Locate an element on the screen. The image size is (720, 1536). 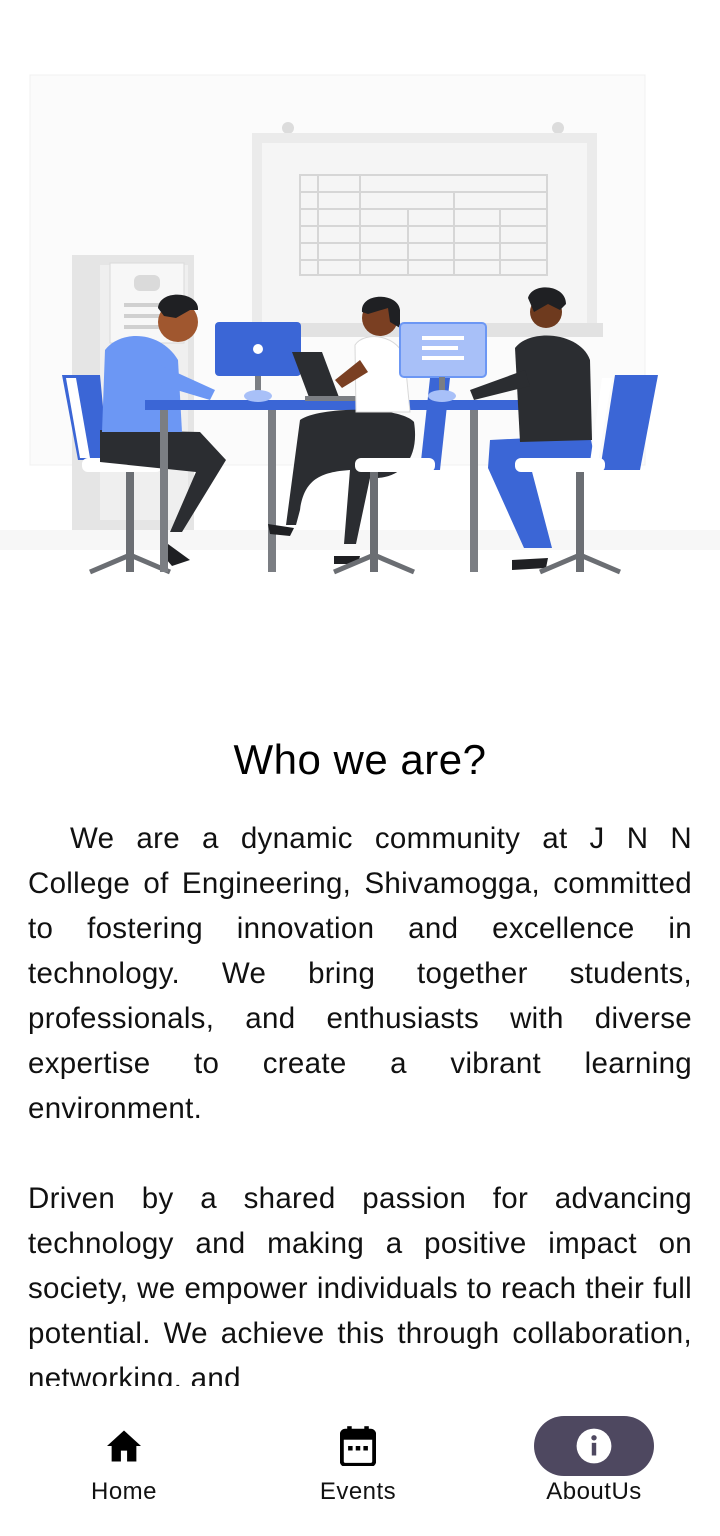
nav-aboutus-icon-wrap is located at coordinates (594, 1446).